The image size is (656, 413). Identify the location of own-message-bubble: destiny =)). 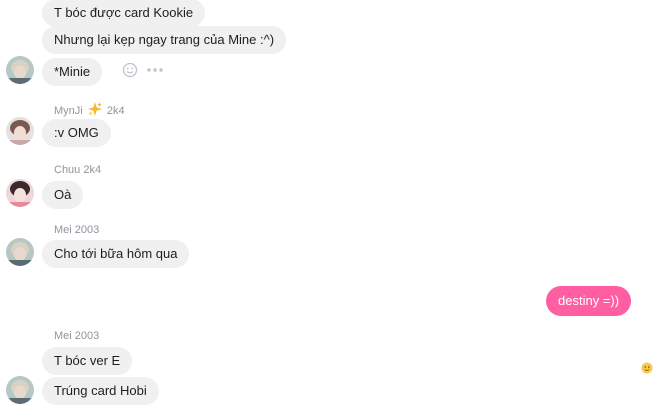
(589, 301).